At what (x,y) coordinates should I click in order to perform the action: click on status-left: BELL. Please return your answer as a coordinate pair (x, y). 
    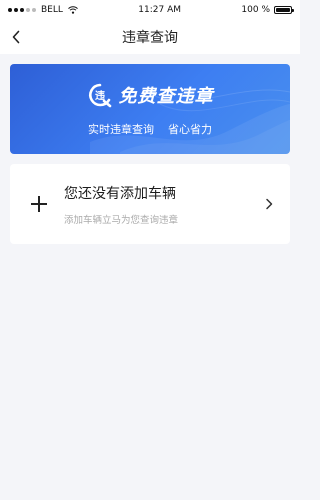
    Looking at the image, I should click on (43, 10).